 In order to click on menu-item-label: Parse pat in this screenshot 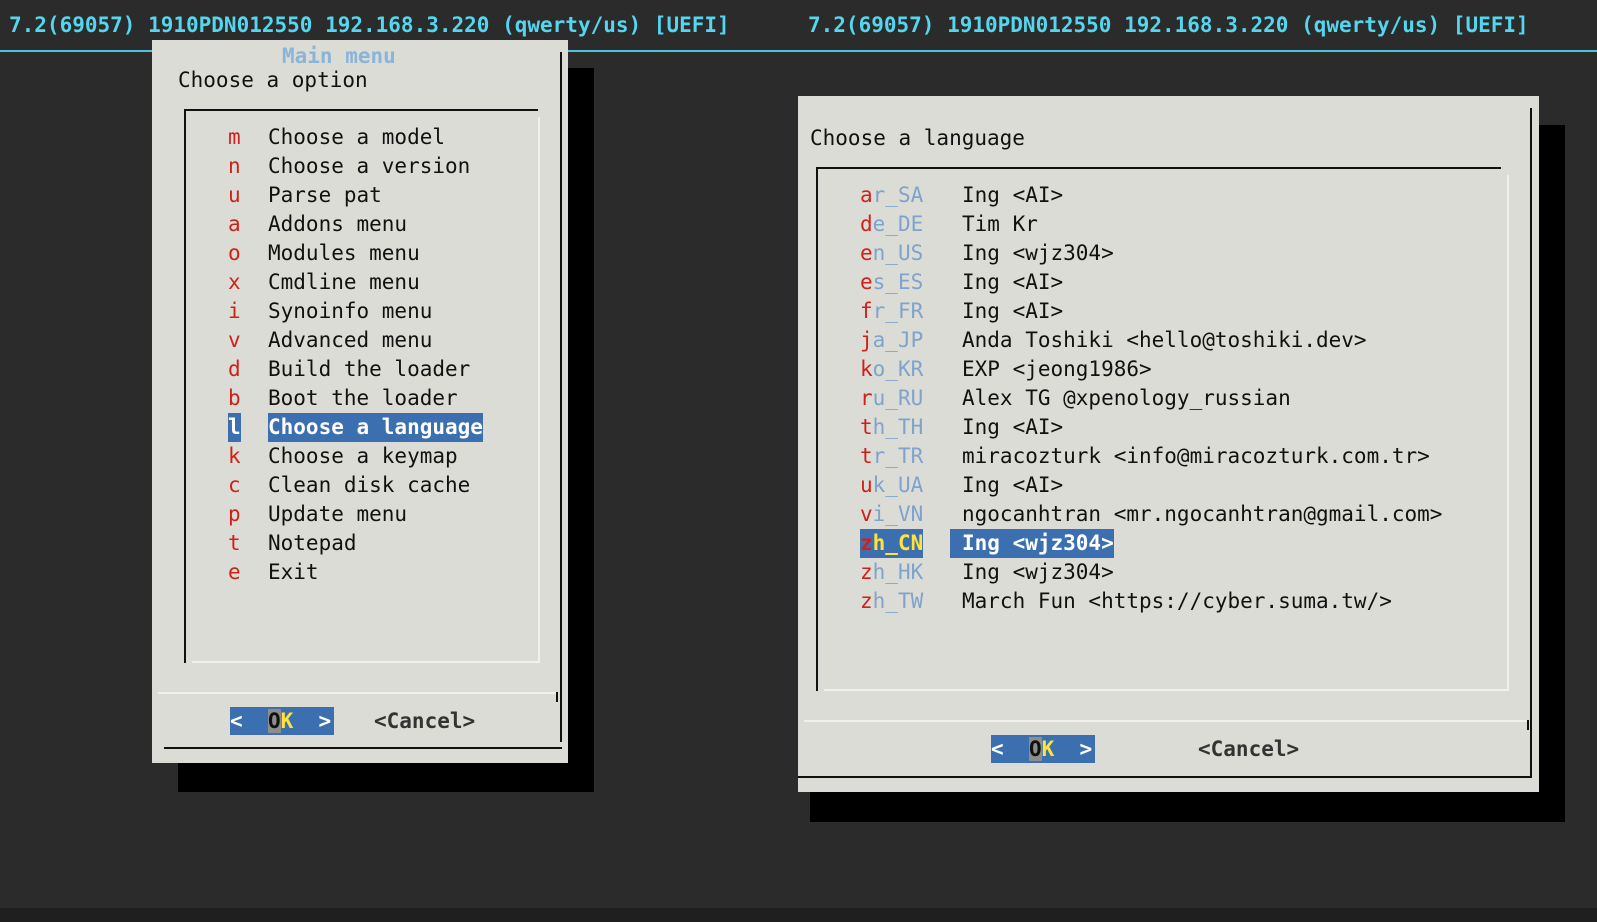, I will do `click(325, 195)`.